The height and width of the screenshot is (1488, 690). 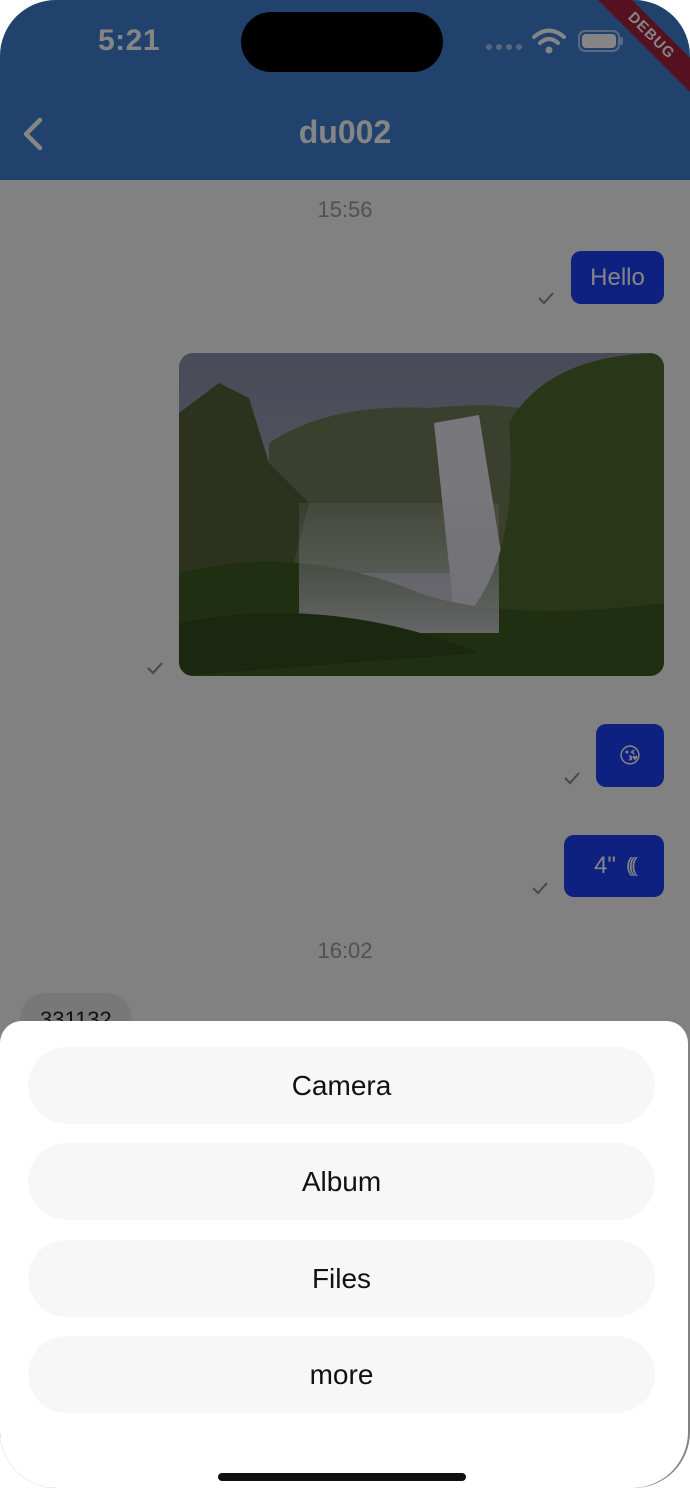 I want to click on home-indicator, so click(x=342, y=1477).